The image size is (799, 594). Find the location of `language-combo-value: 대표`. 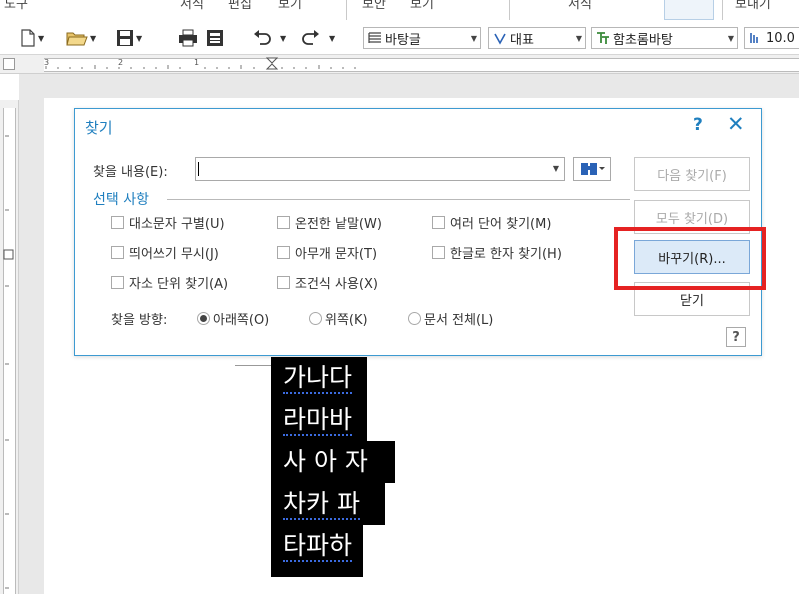

language-combo-value: 대표 is located at coordinates (522, 40).